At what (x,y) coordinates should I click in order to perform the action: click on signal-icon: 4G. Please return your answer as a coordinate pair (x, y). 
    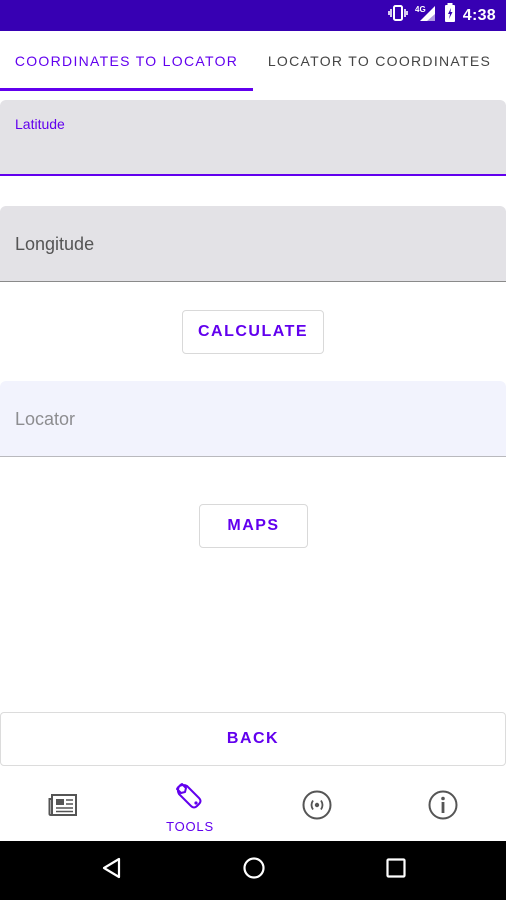
    Looking at the image, I should click on (426, 15).